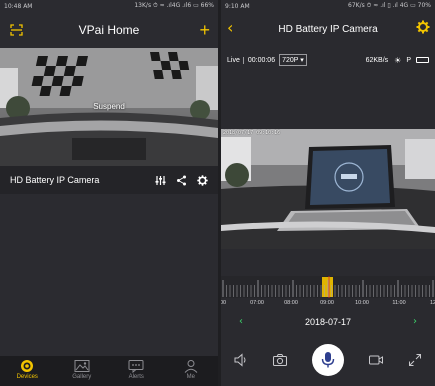 Image resolution: width=435 pixels, height=386 pixels. I want to click on person-icon, so click(191, 366).